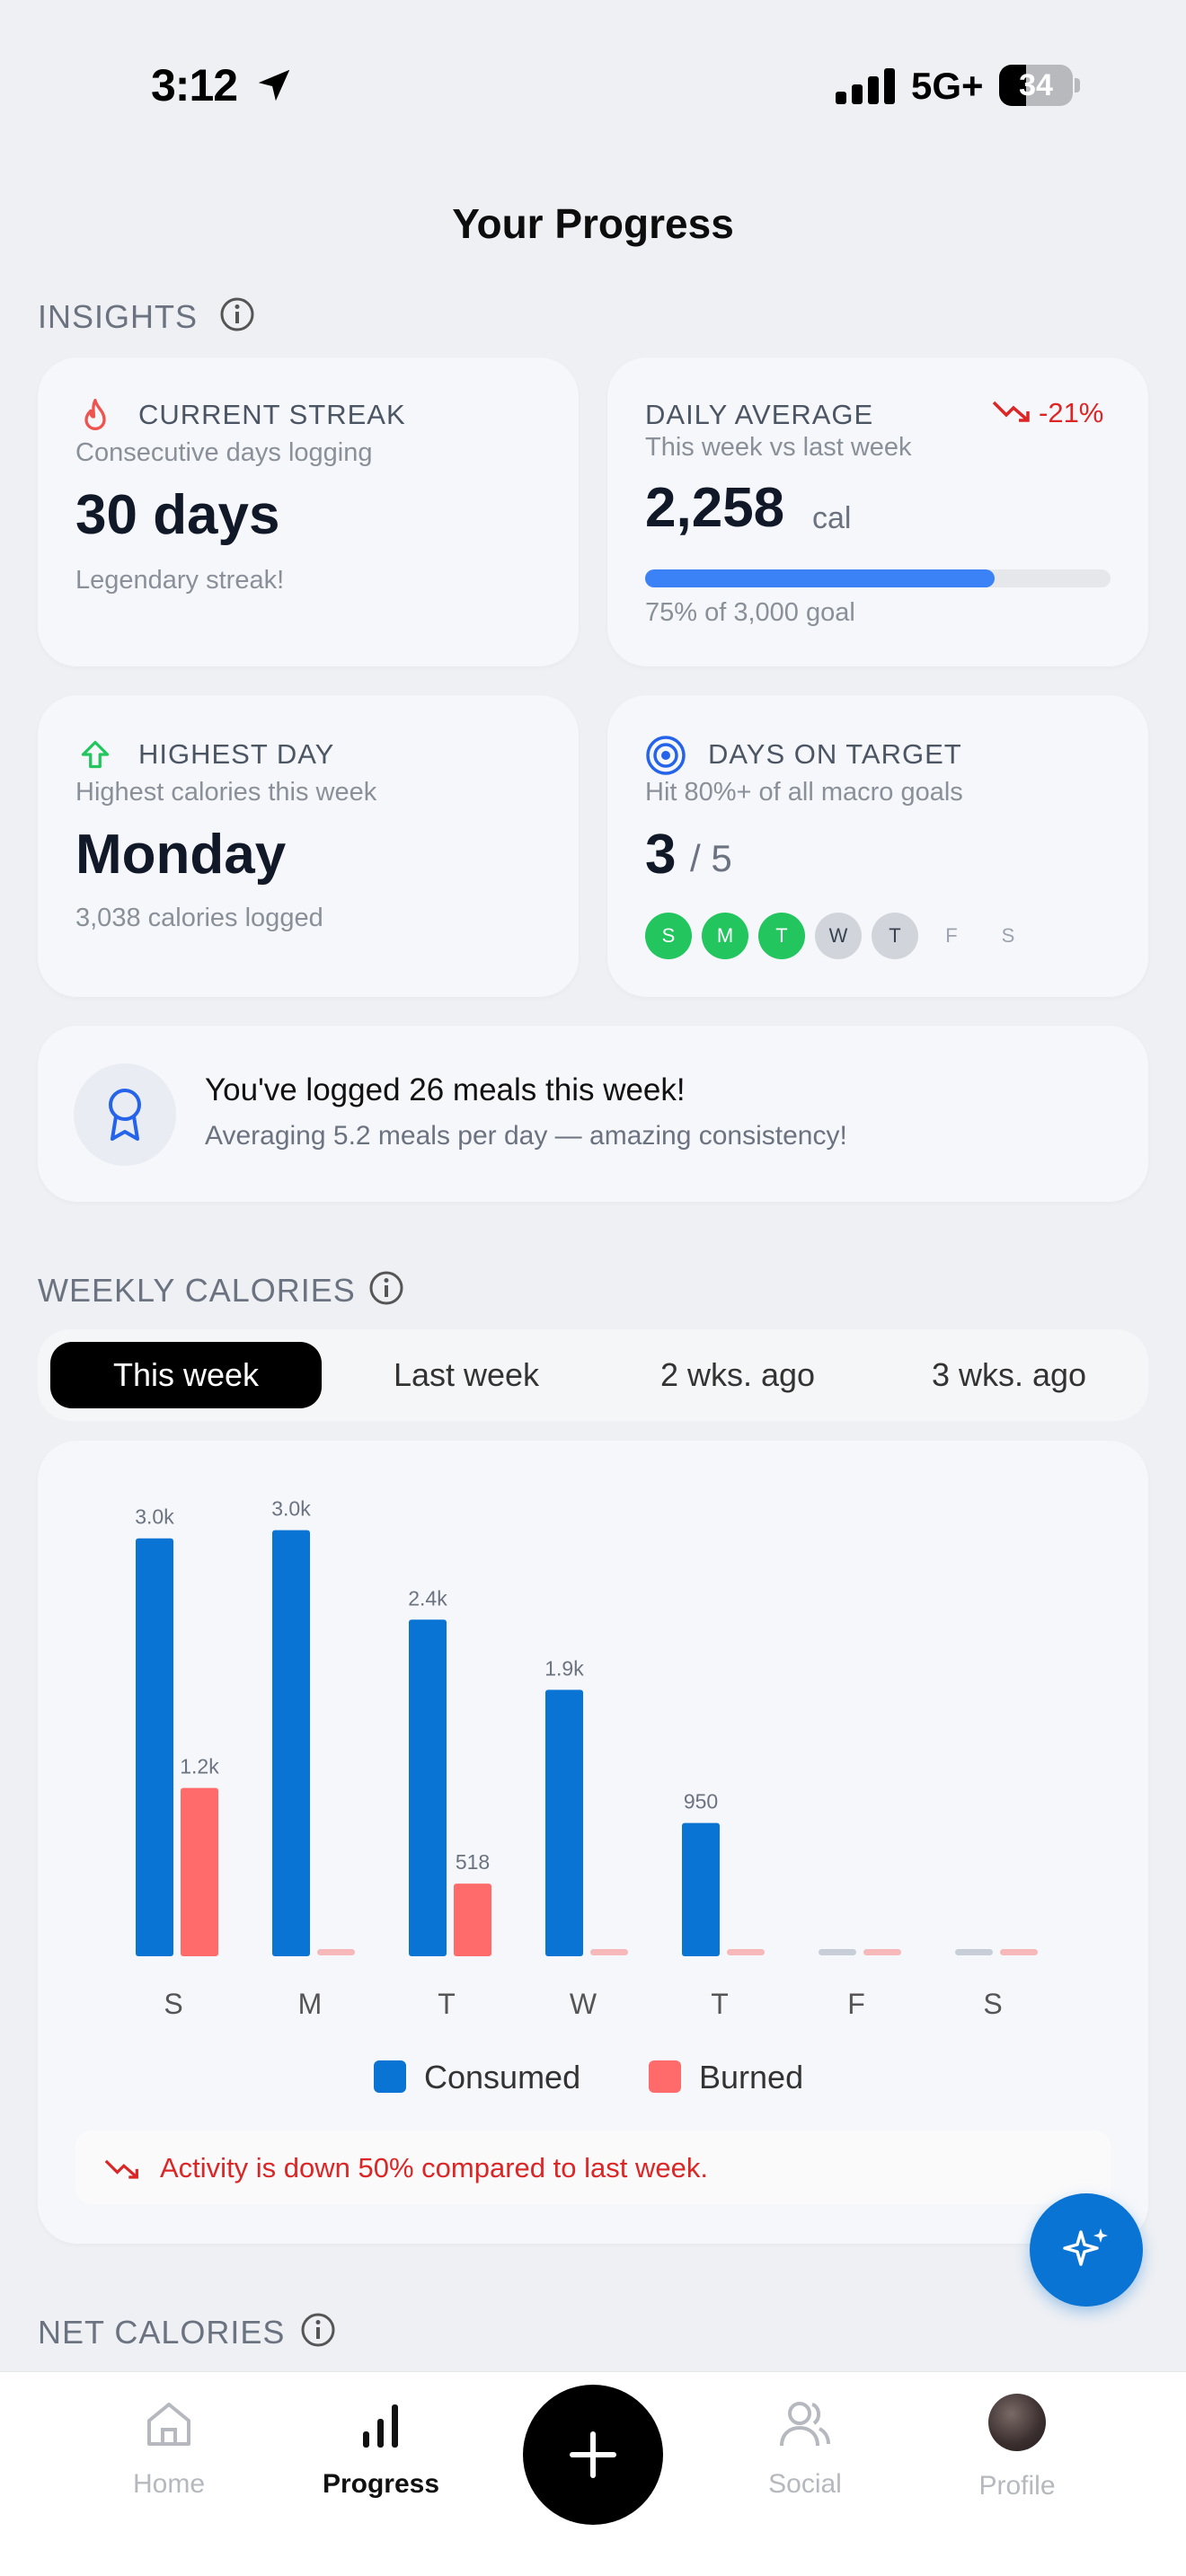  I want to click on daily-average-progress-fill, so click(820, 578).